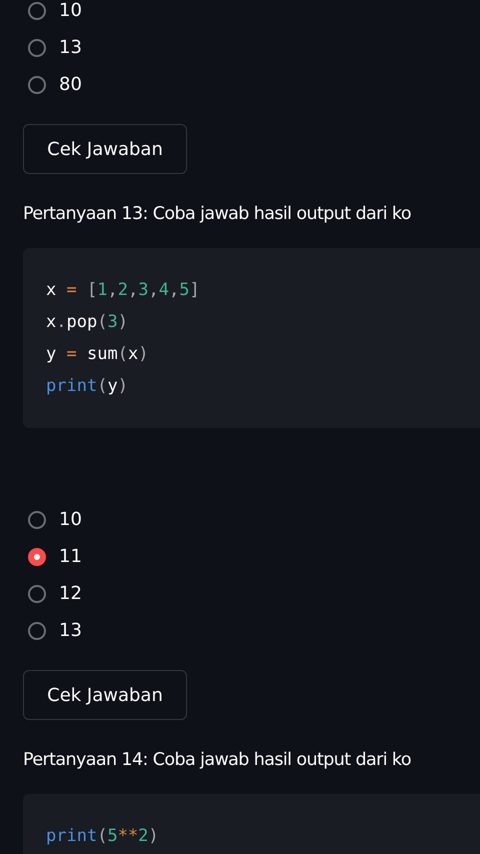 The height and width of the screenshot is (854, 480). Describe the element at coordinates (87, 386) in the screenshot. I see `code-line: print(y)` at that location.